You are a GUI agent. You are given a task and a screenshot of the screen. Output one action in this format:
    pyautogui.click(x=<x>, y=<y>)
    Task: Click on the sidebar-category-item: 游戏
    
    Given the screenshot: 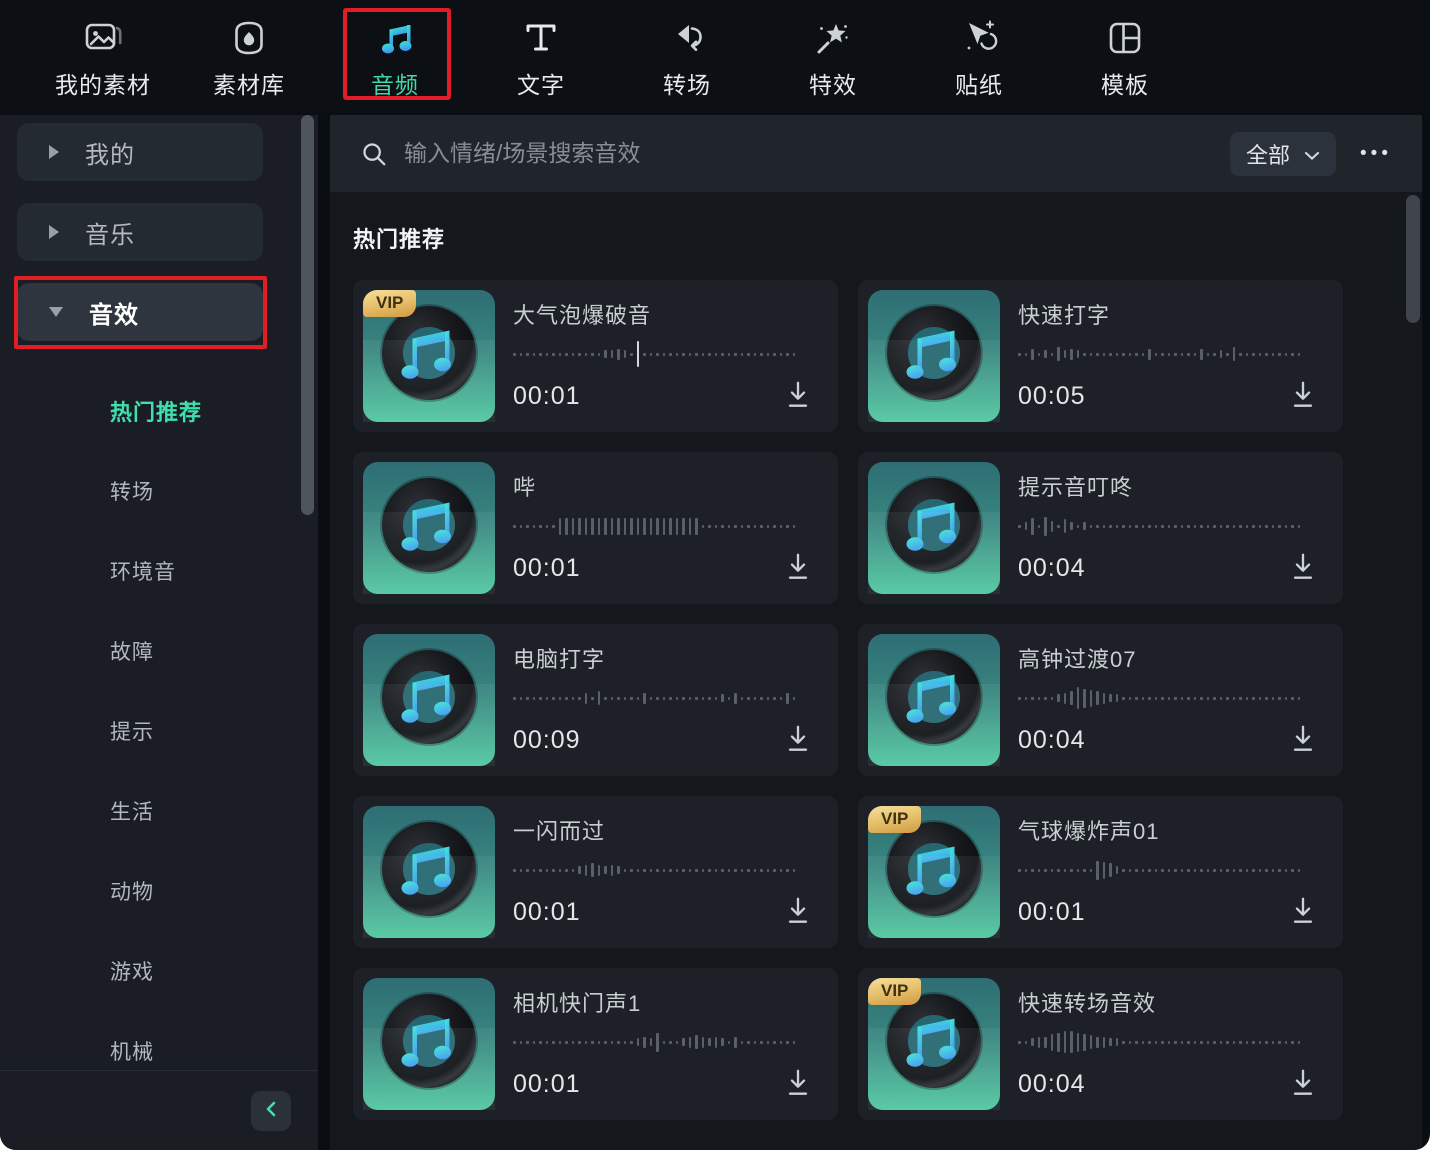 What is the action you would take?
    pyautogui.click(x=159, y=971)
    